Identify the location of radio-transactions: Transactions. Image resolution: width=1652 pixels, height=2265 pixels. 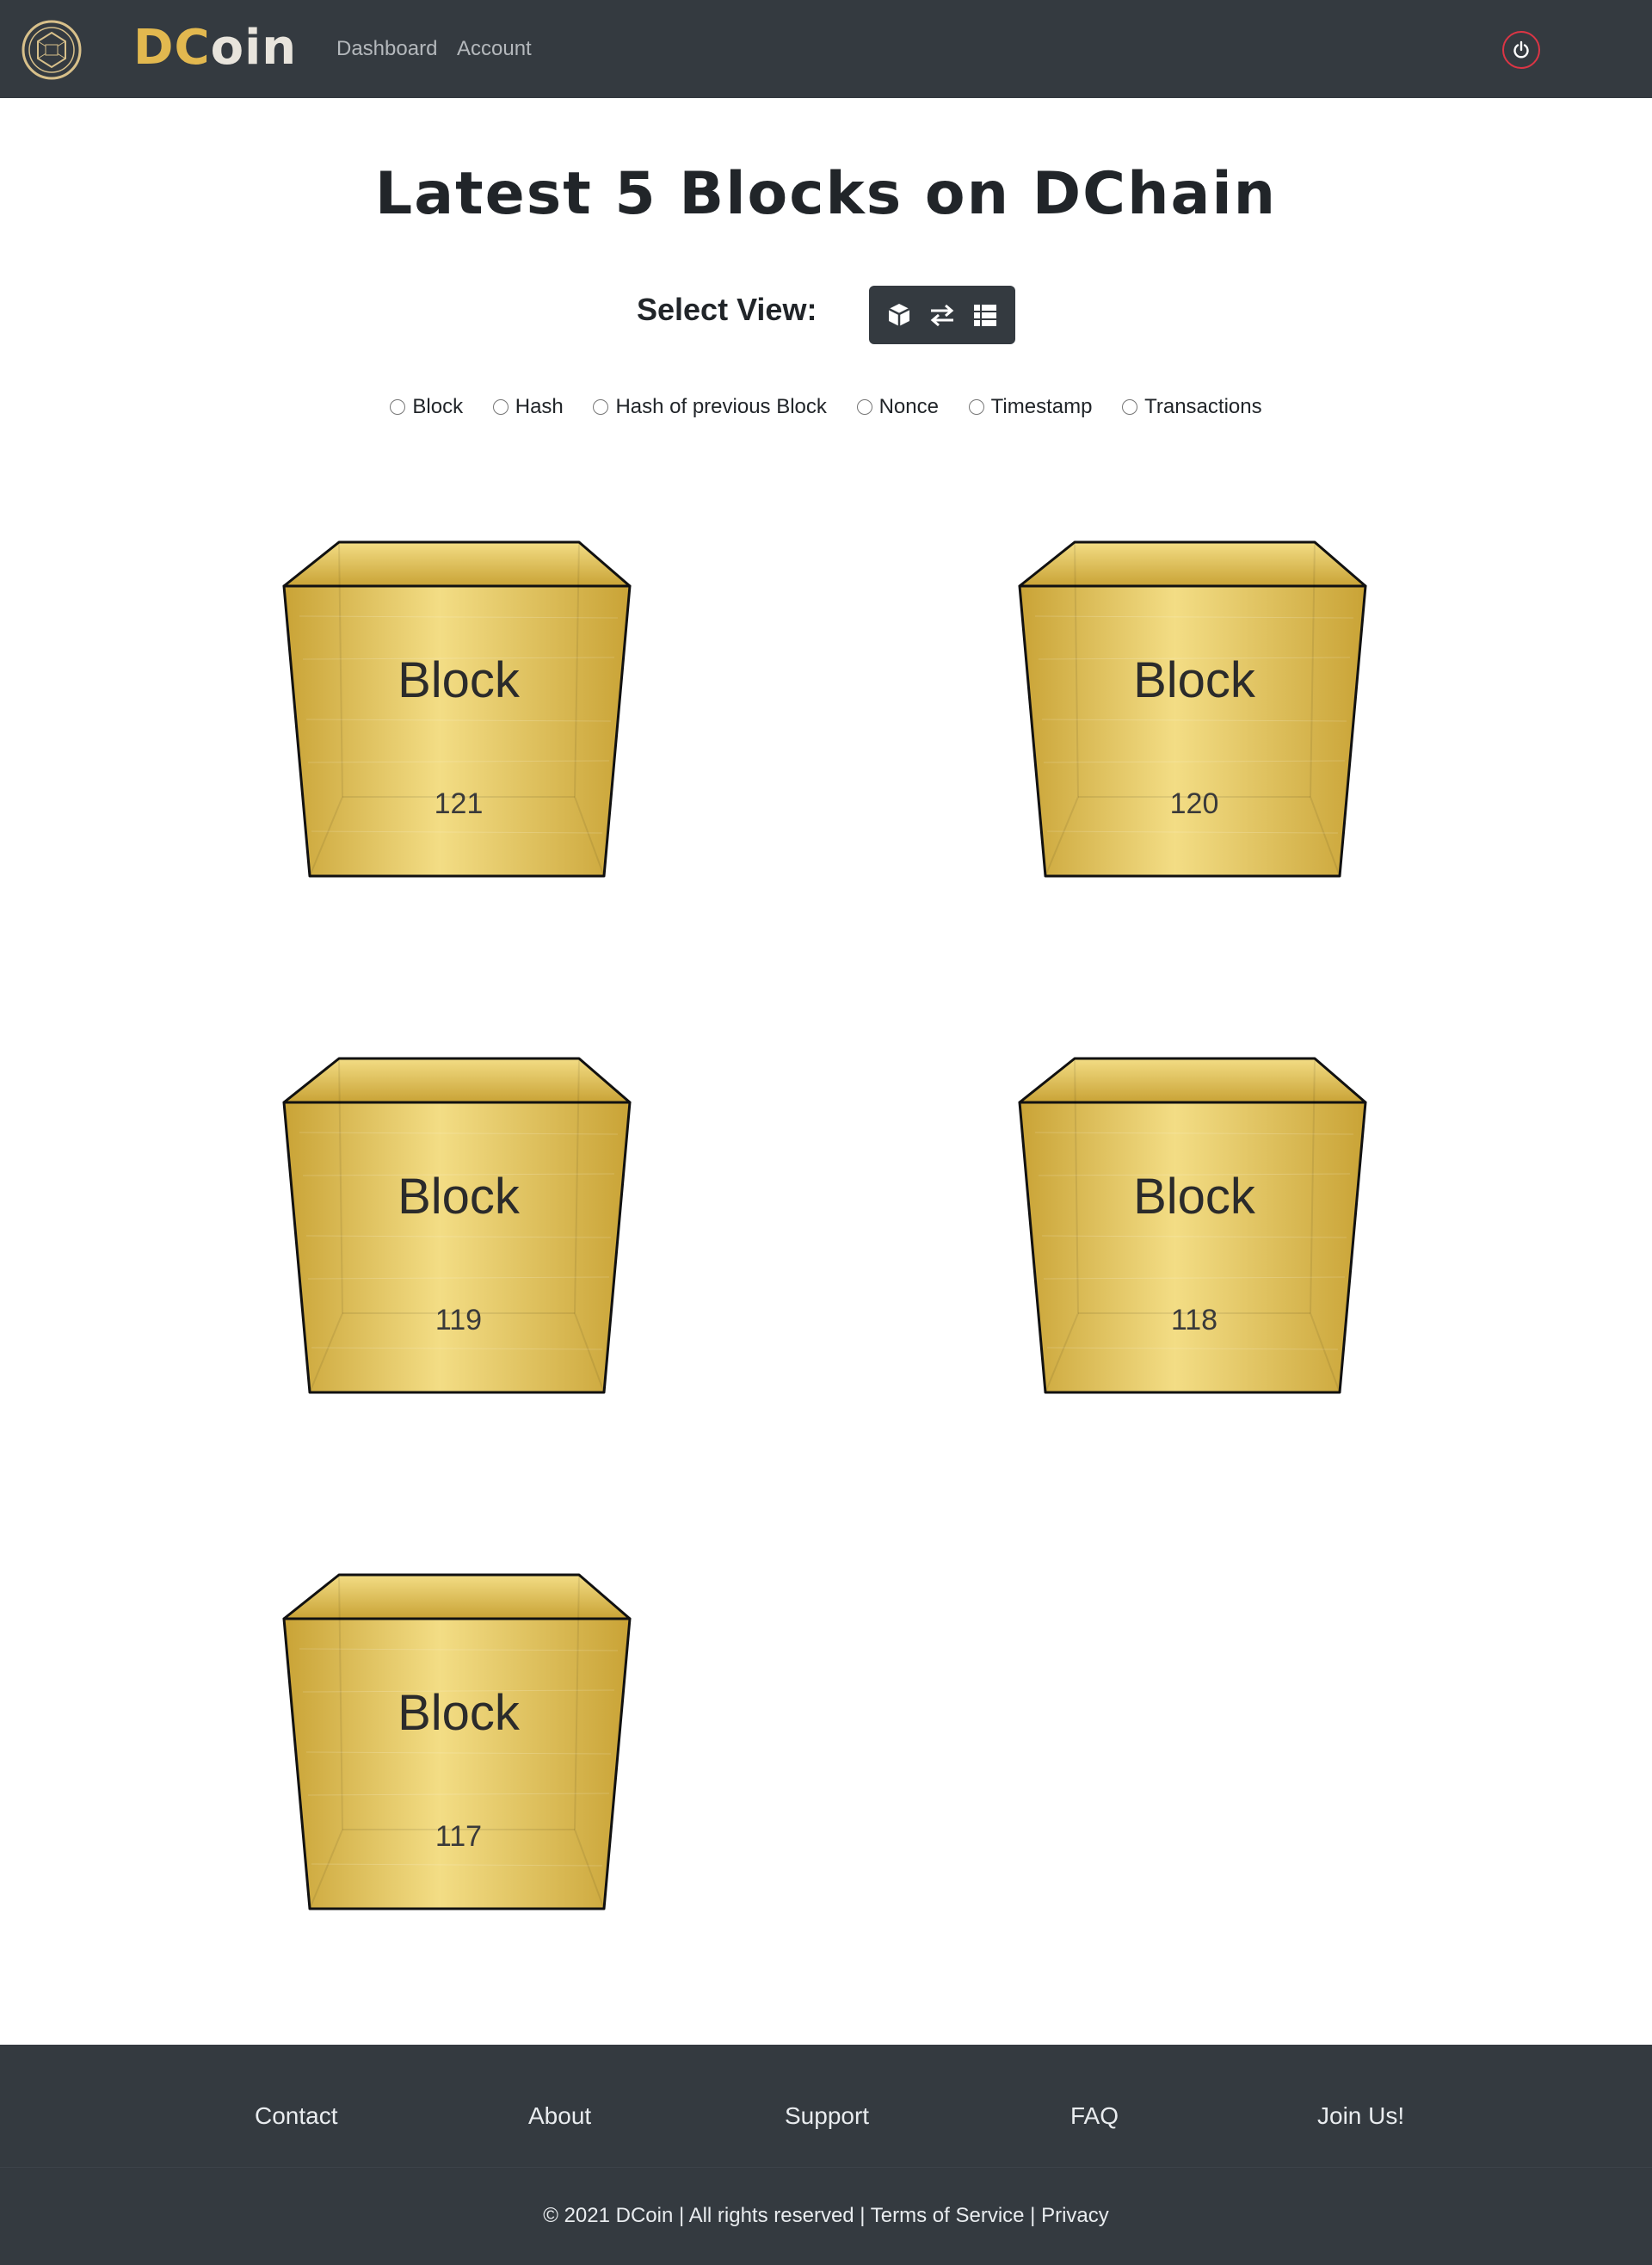
(1192, 407).